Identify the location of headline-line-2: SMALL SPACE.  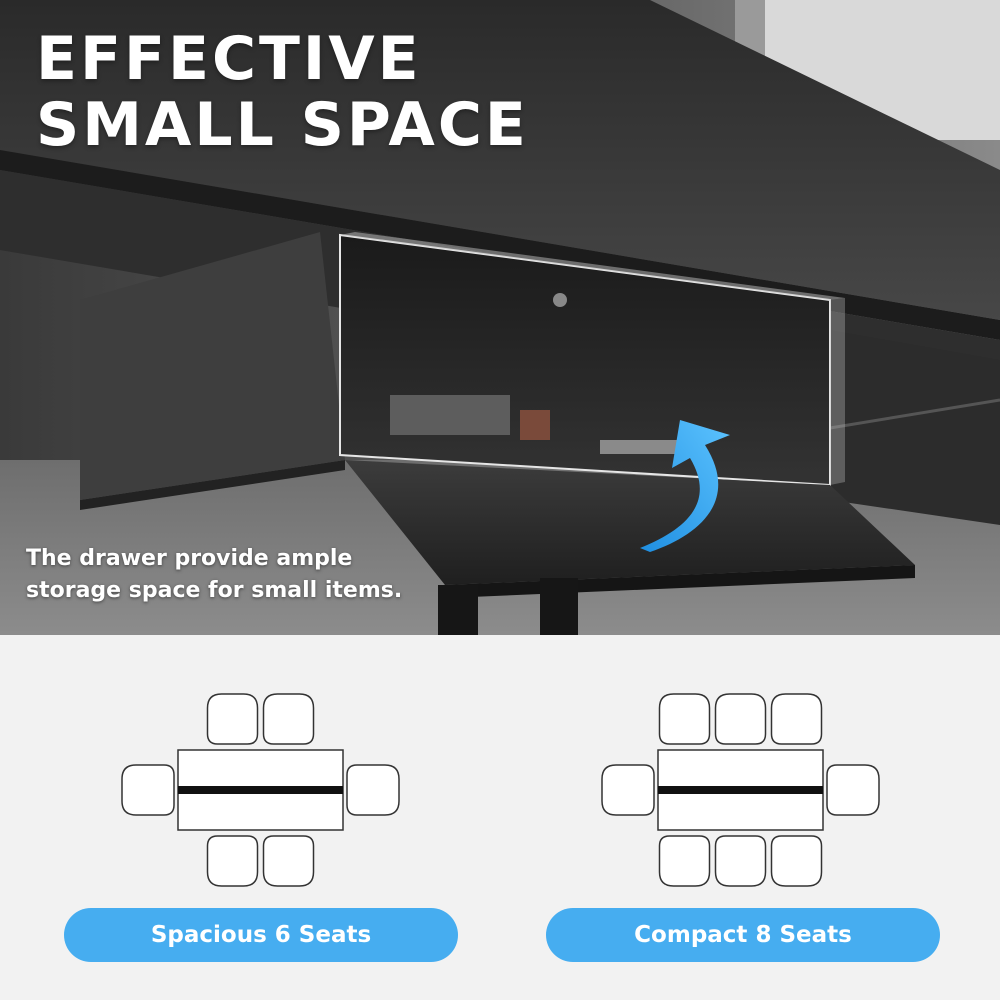
(282, 125).